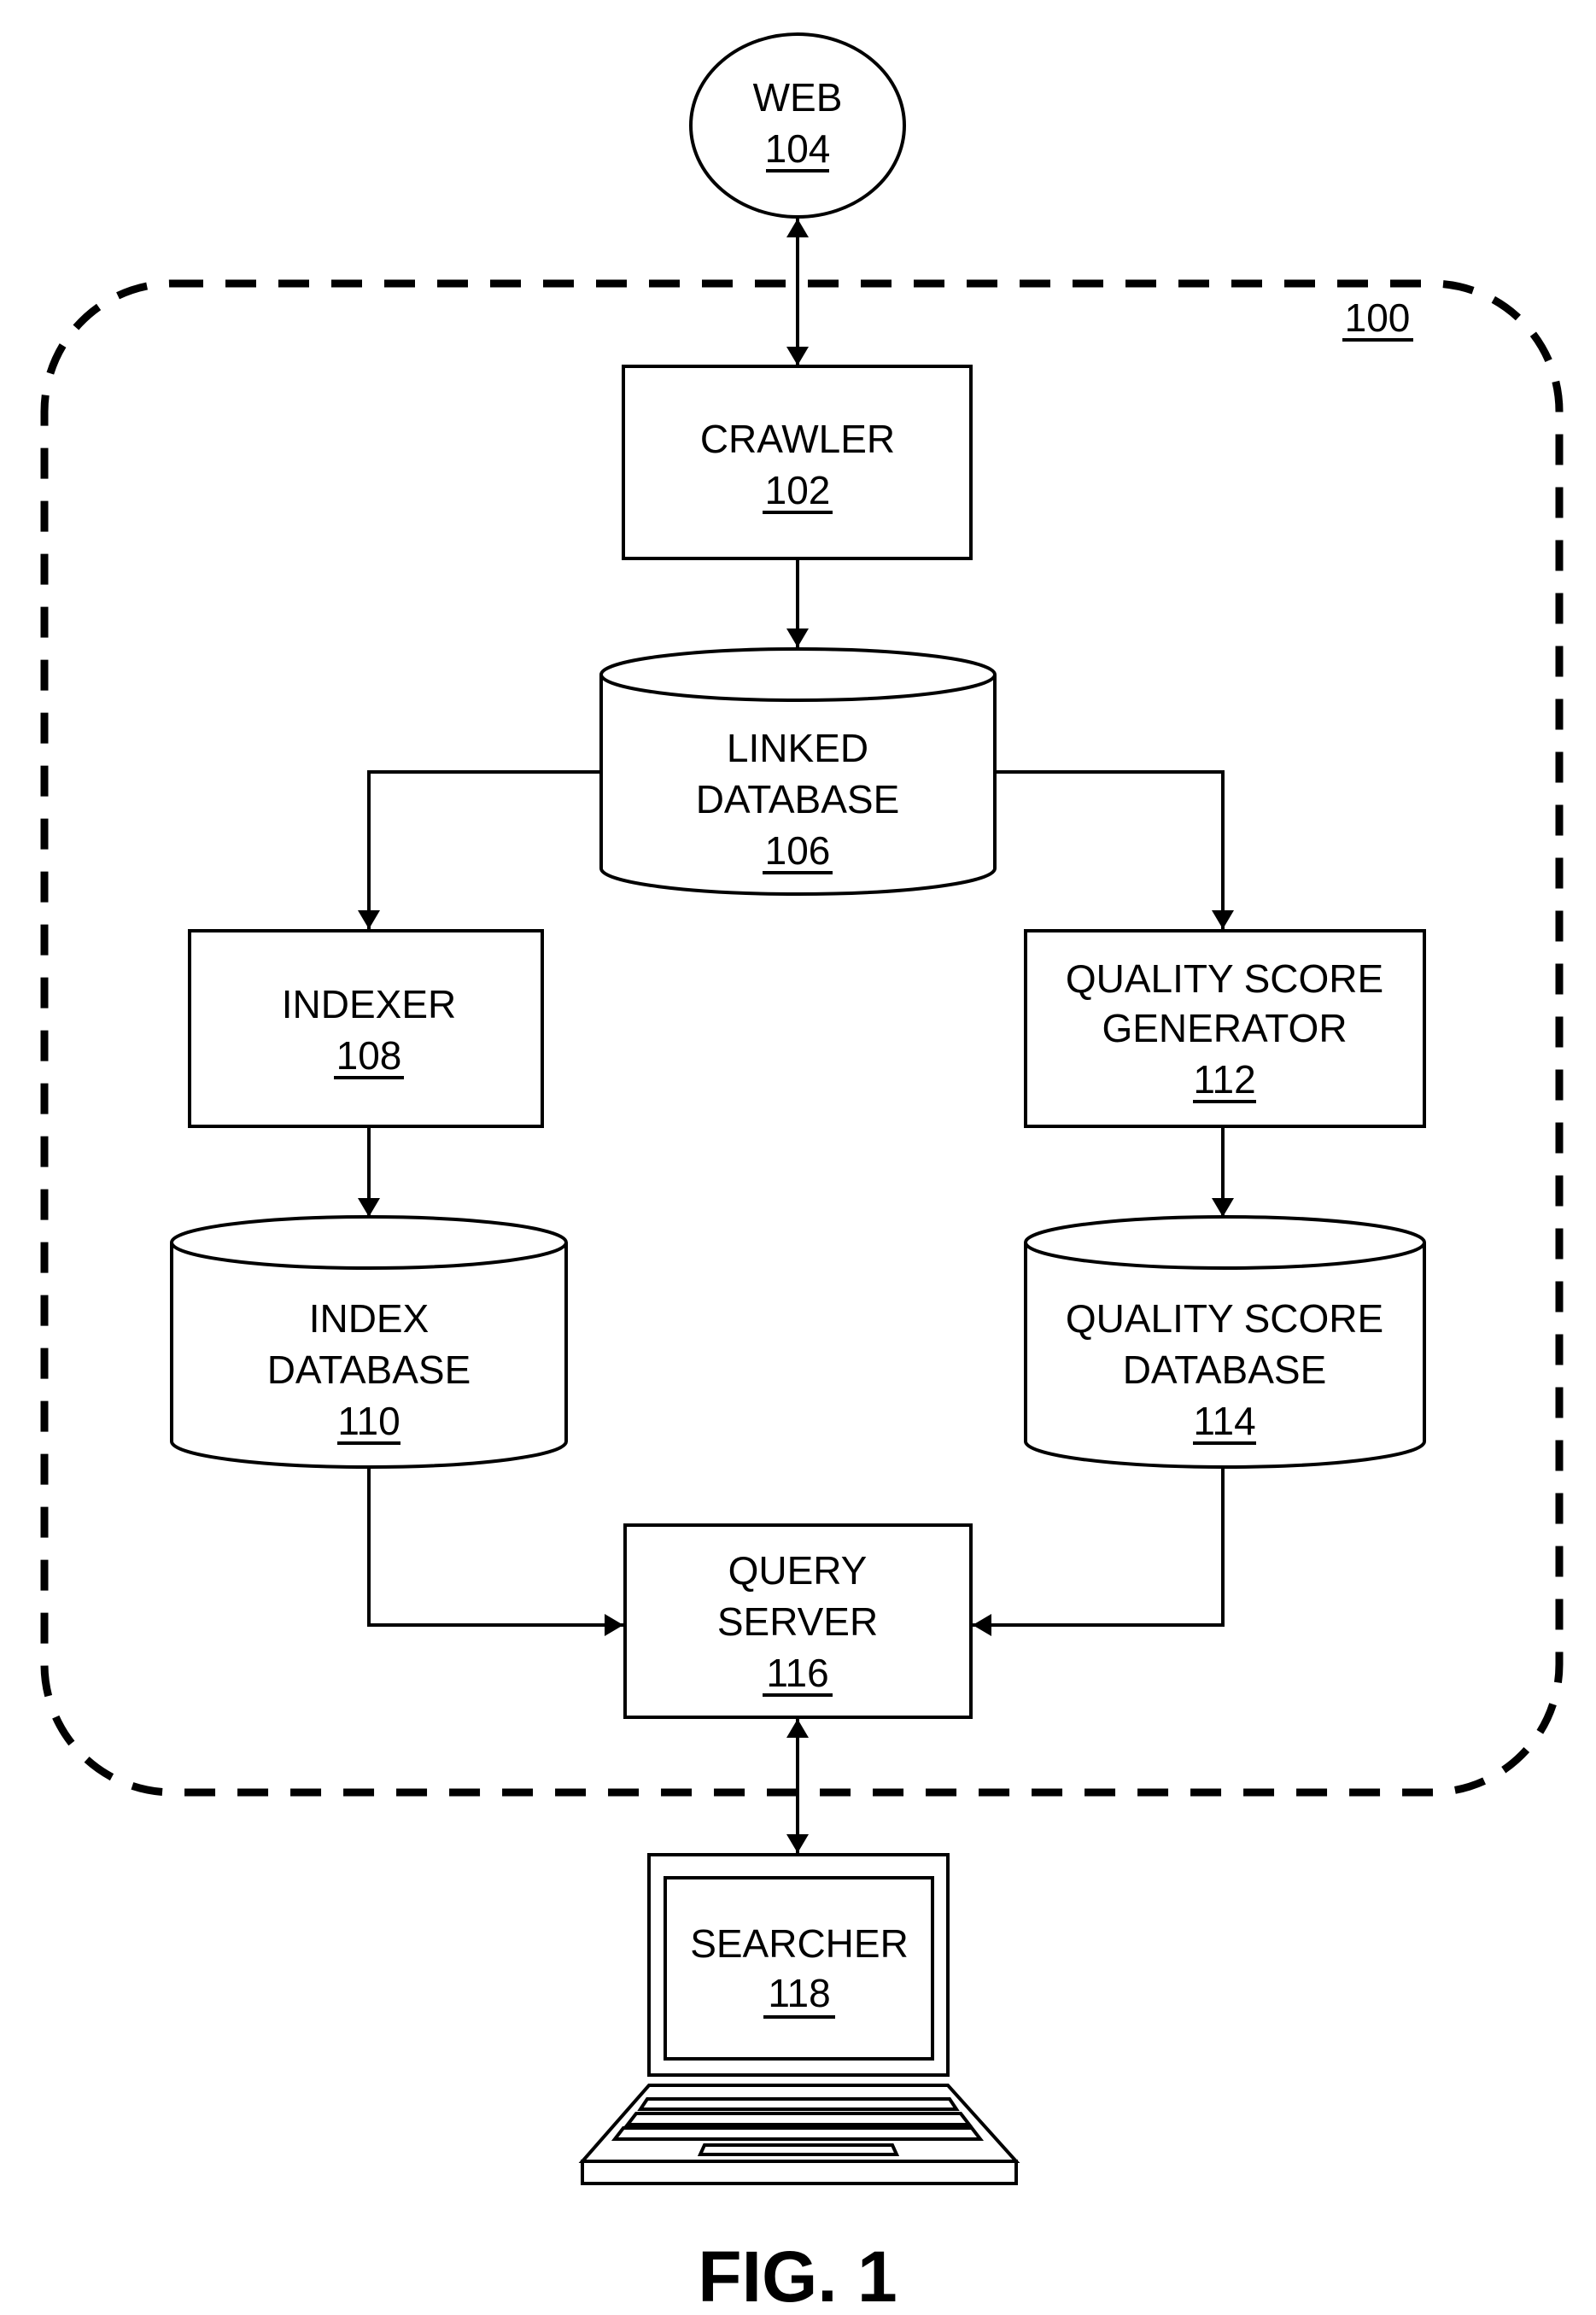  Describe the element at coordinates (479, 849) in the screenshot. I see `edge-linkeddb-indexer` at that location.